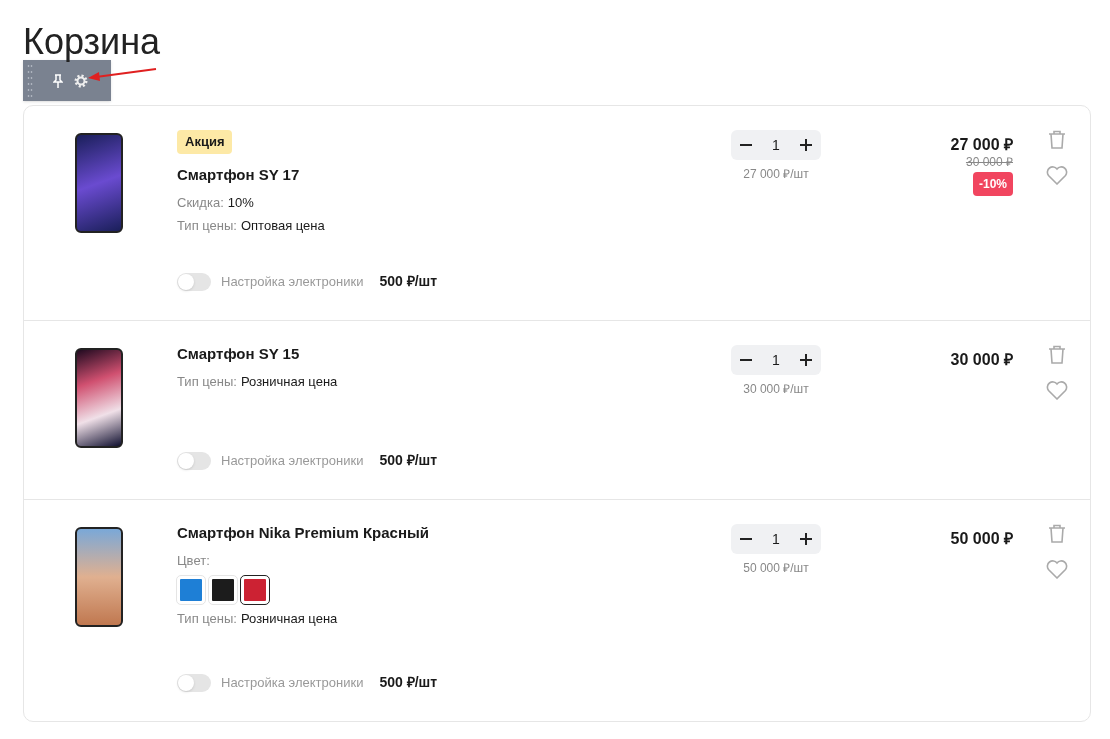 The image size is (1110, 739). Describe the element at coordinates (205, 142) in the screenshot. I see `promo-badge: Акция` at that location.